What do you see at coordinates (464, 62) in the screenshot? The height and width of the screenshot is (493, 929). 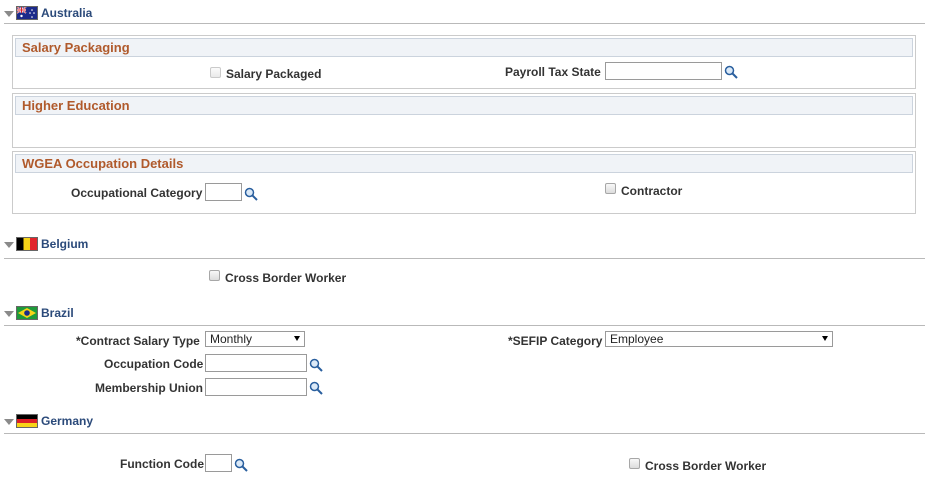 I see `salary-packaging-group: Salary Packaging` at bounding box center [464, 62].